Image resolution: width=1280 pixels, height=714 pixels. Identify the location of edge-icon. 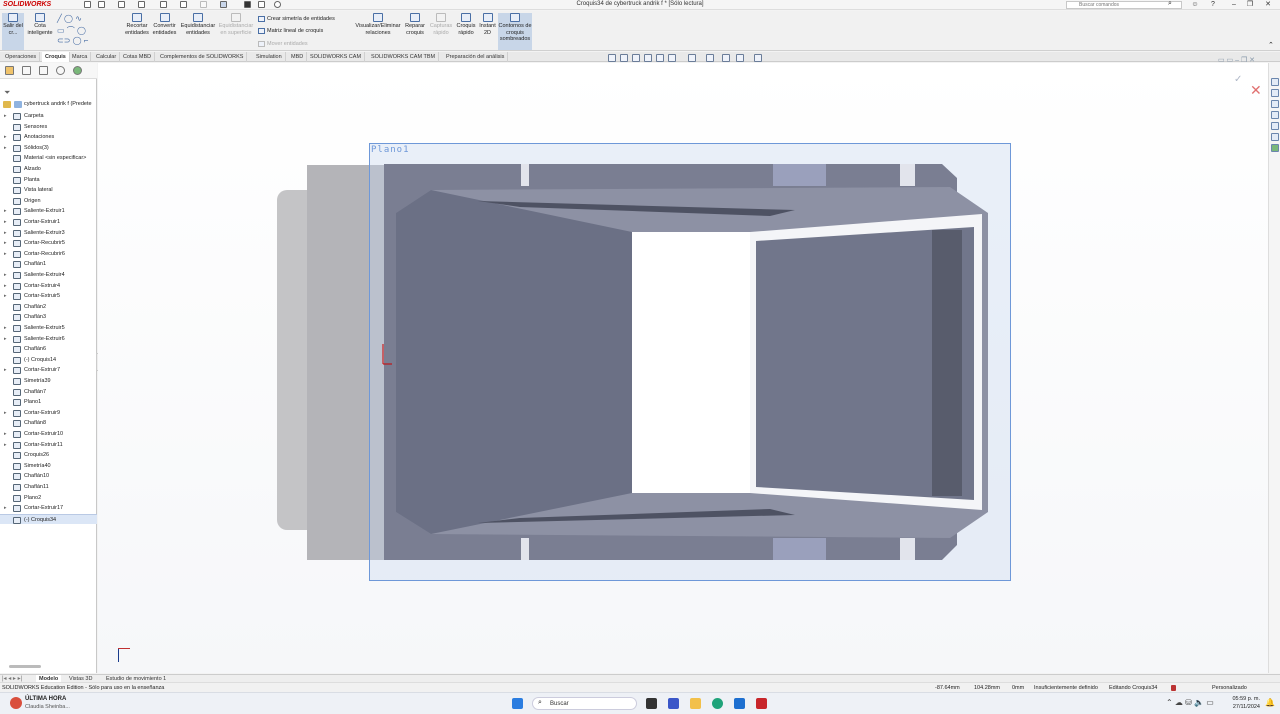
(717, 703).